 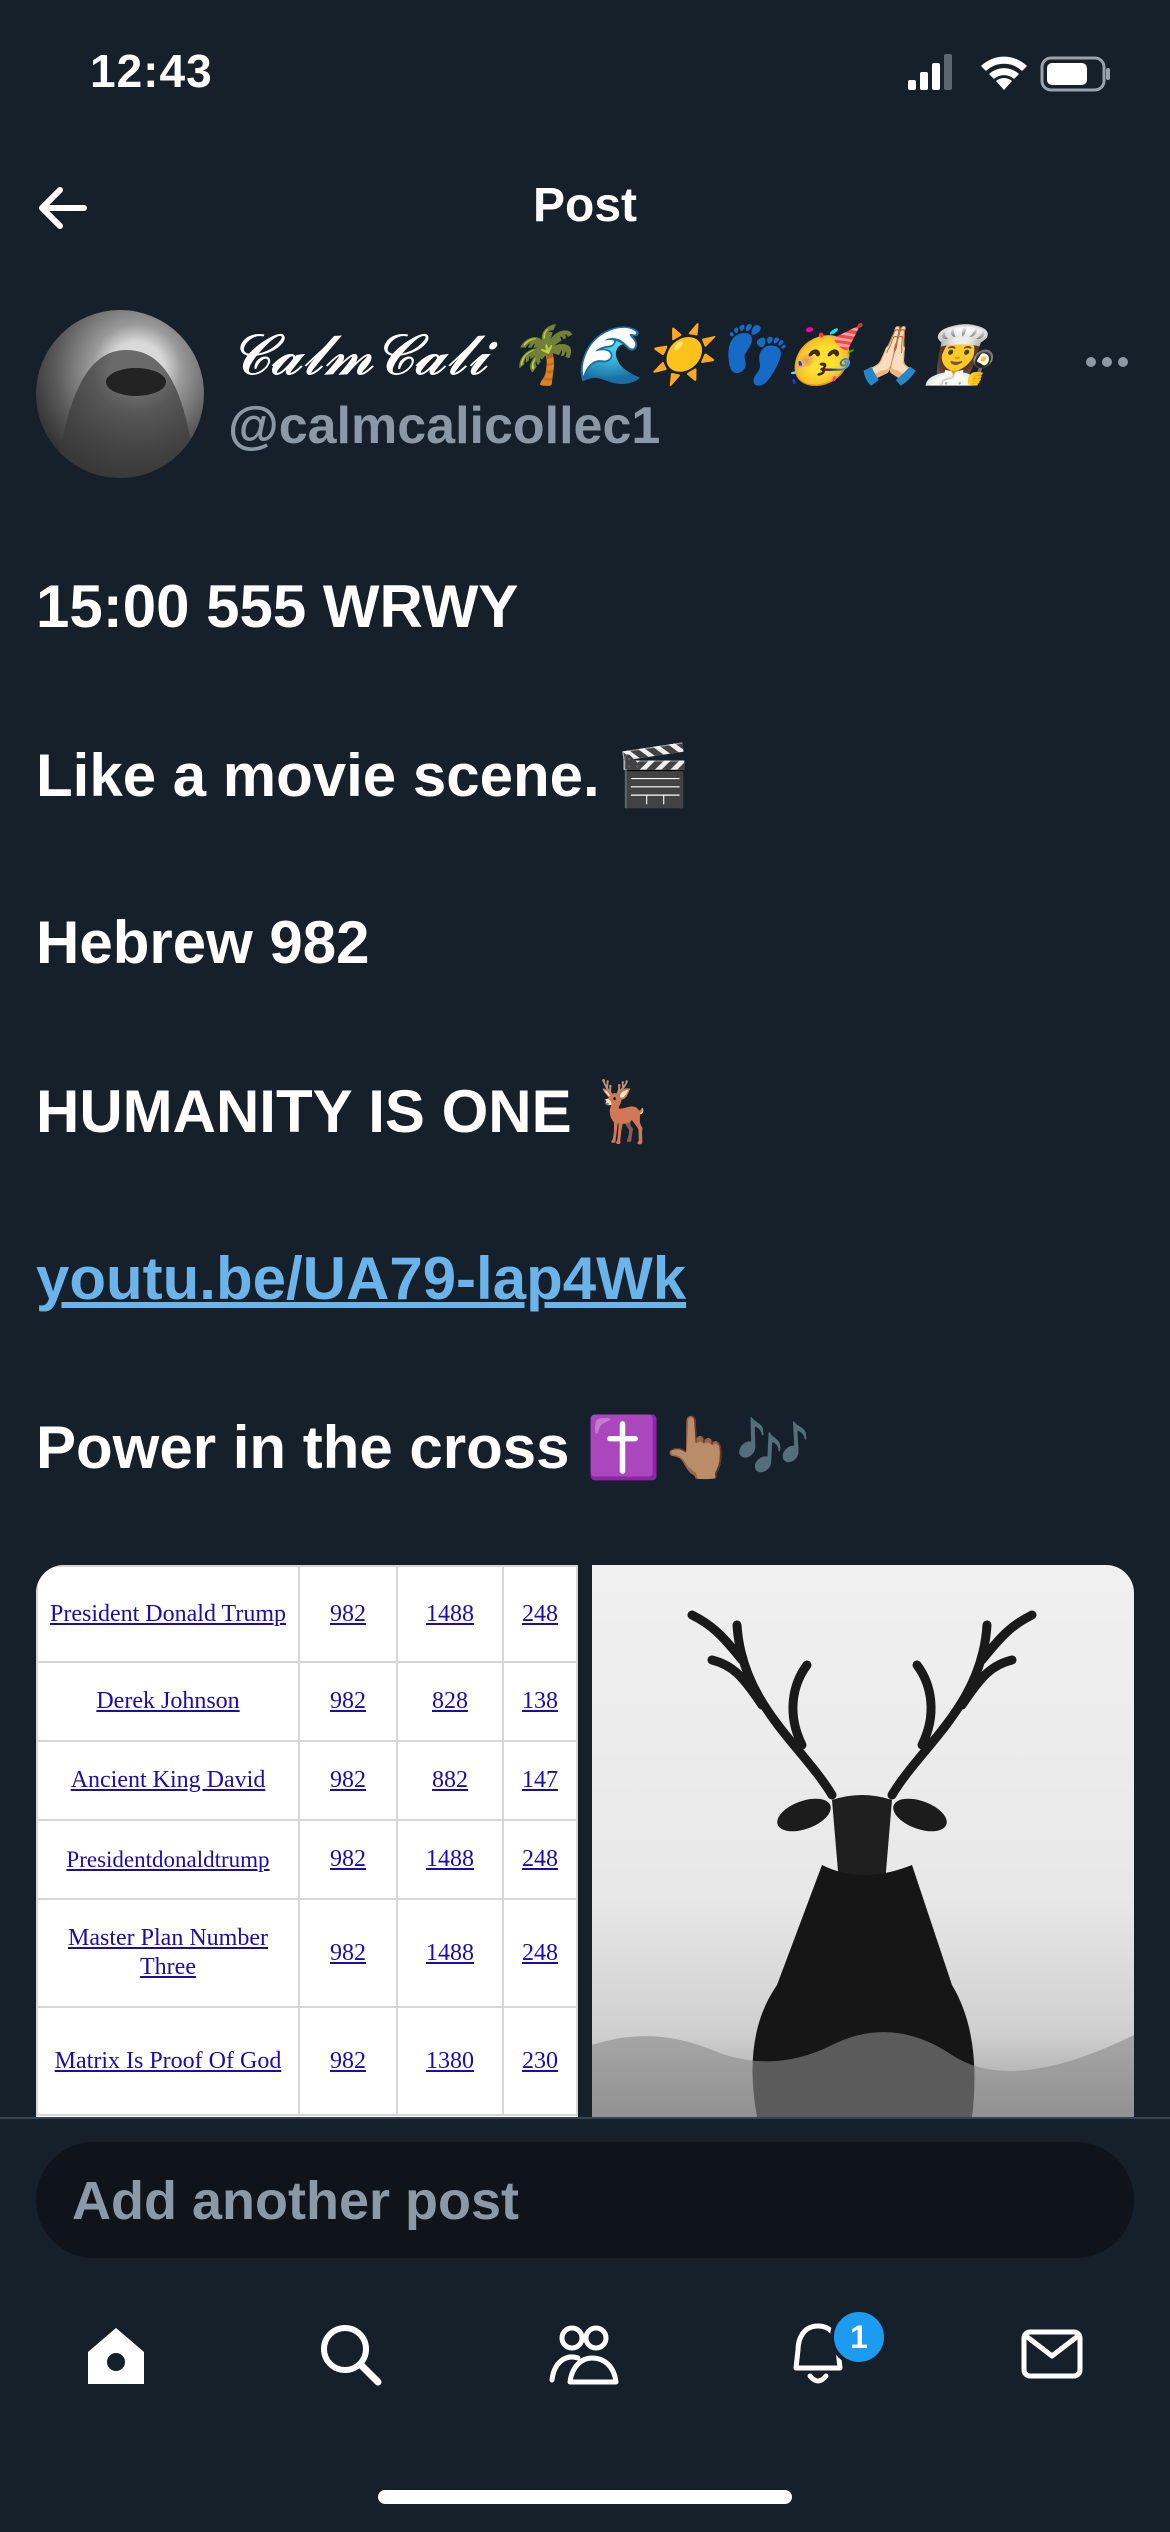 I want to click on battery-icon, so click(x=1075, y=74).